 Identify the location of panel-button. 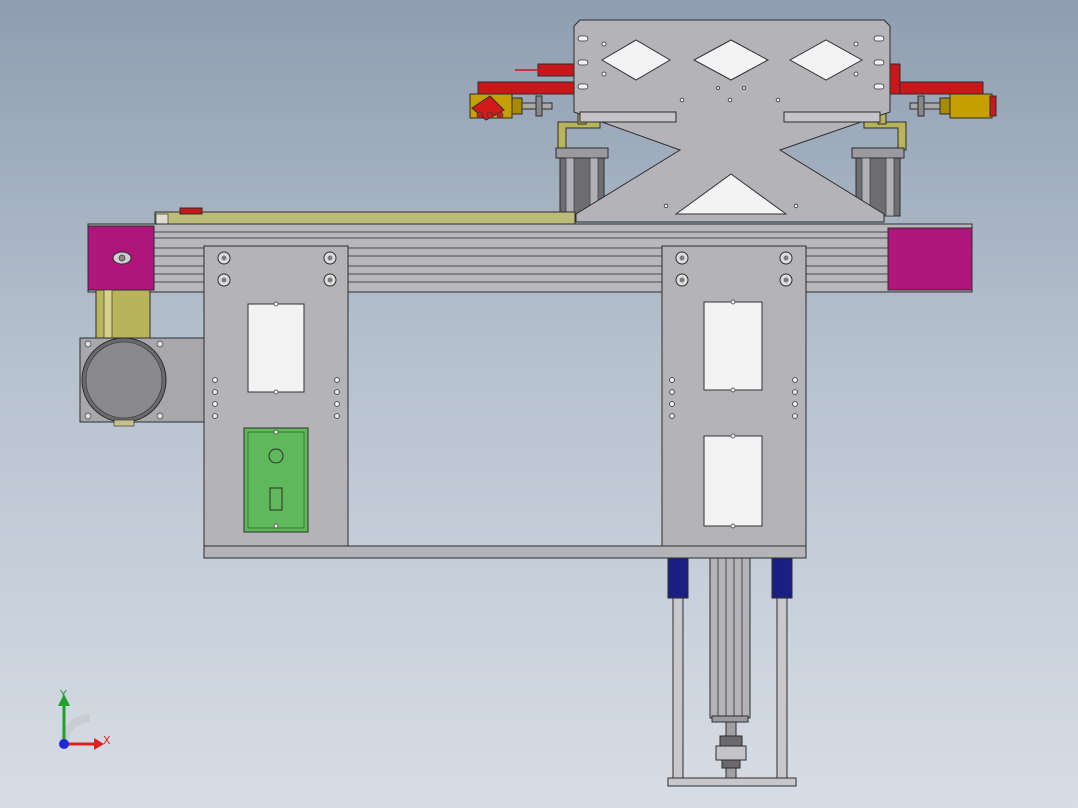
(276, 456).